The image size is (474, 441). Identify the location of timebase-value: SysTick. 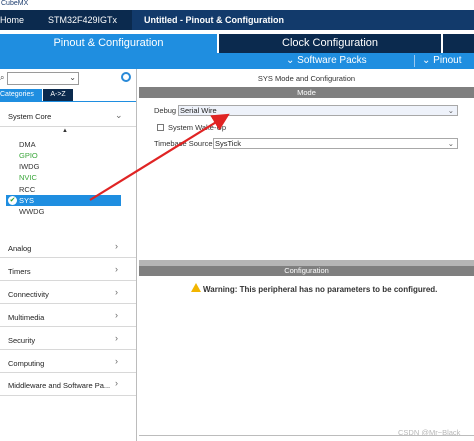
(228, 143).